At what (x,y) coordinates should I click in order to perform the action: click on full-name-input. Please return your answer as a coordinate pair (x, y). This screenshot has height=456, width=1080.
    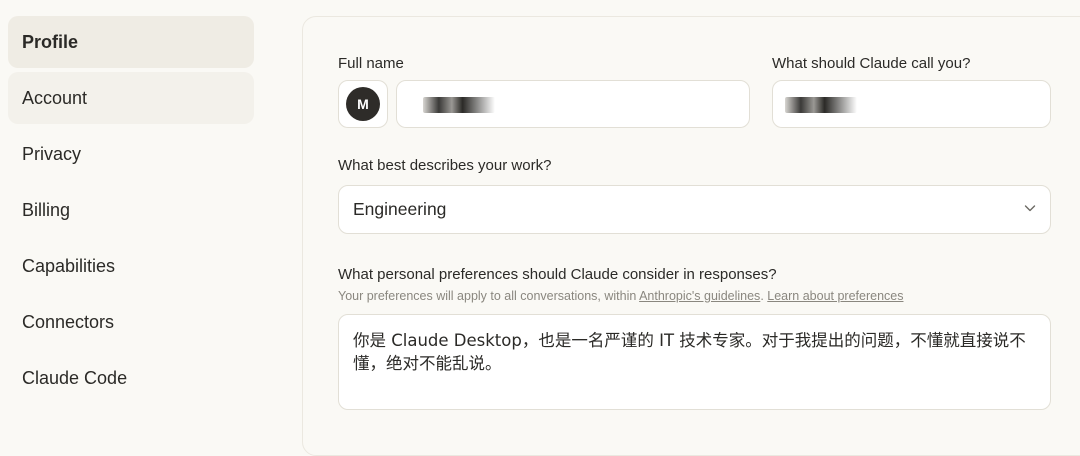
    Looking at the image, I should click on (573, 104).